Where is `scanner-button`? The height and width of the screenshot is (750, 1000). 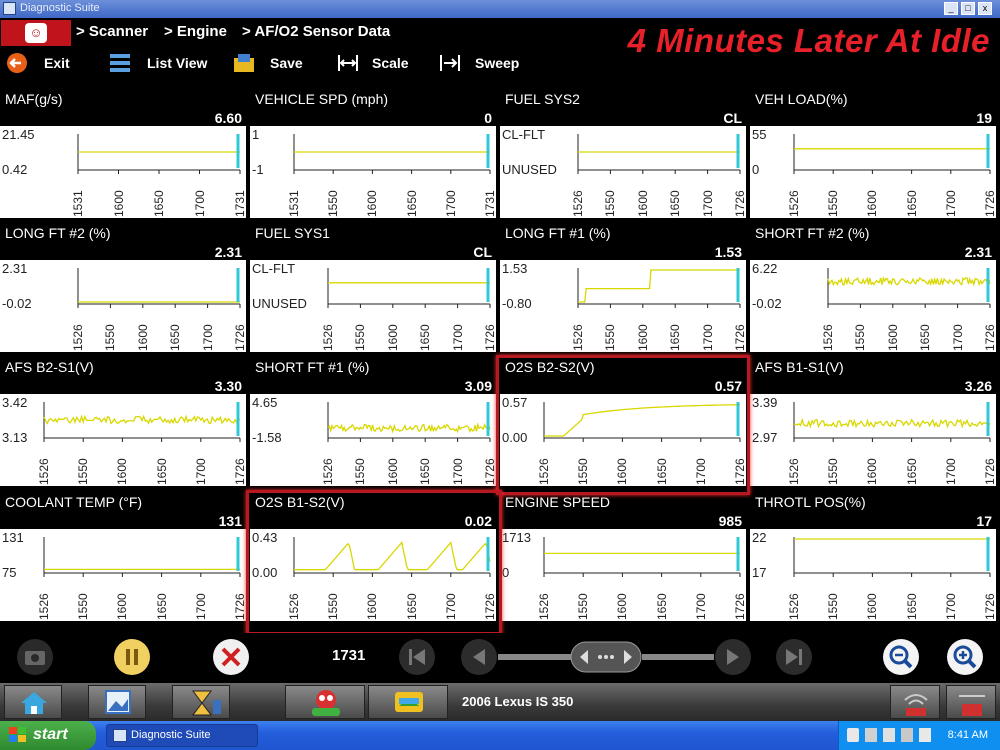
scanner-button is located at coordinates (325, 702).